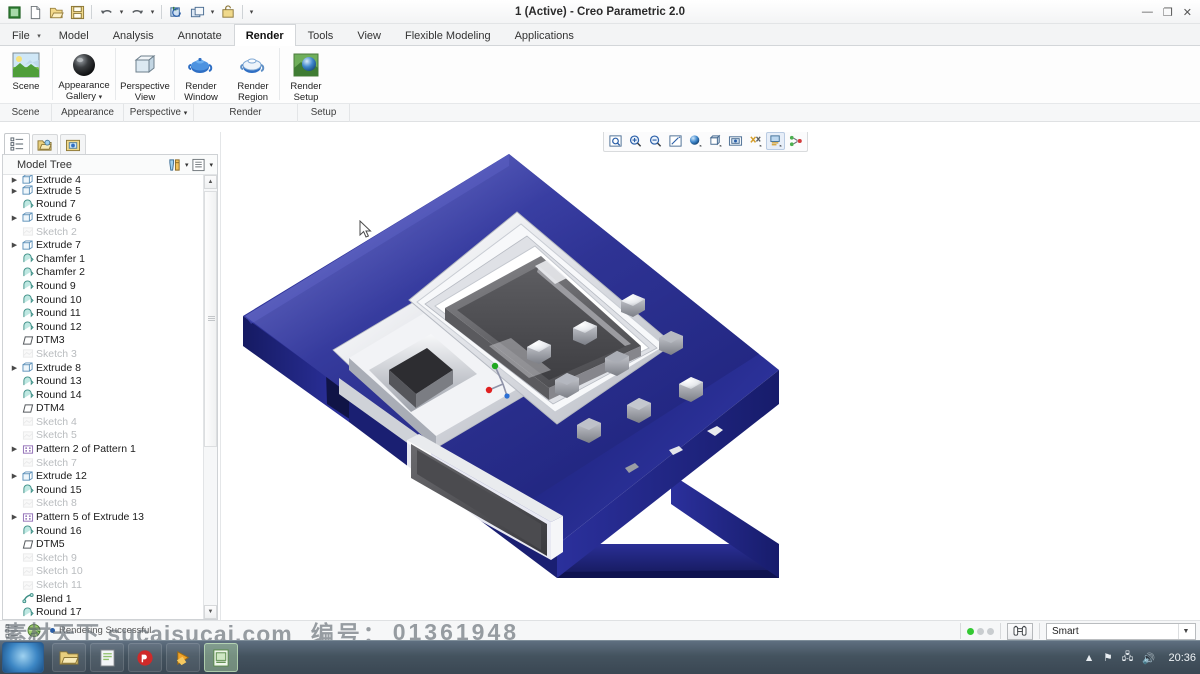 Image resolution: width=1200 pixels, height=674 pixels. I want to click on model-tree-item: ▶ Sketch 2, so click(103, 232).